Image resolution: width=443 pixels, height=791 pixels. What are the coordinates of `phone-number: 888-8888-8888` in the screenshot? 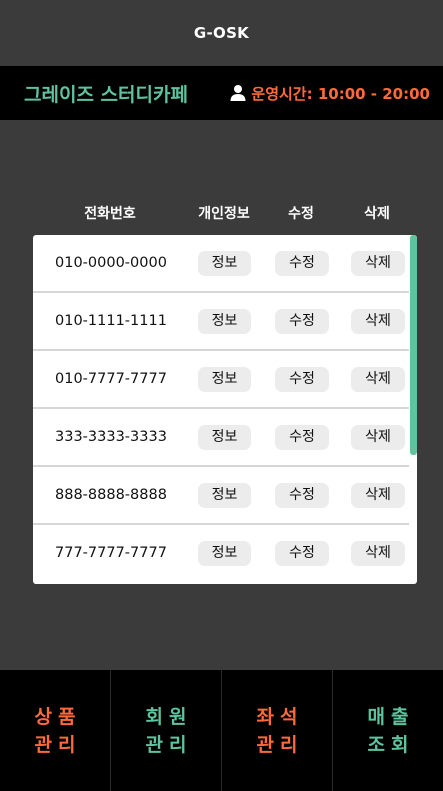 It's located at (111, 495).